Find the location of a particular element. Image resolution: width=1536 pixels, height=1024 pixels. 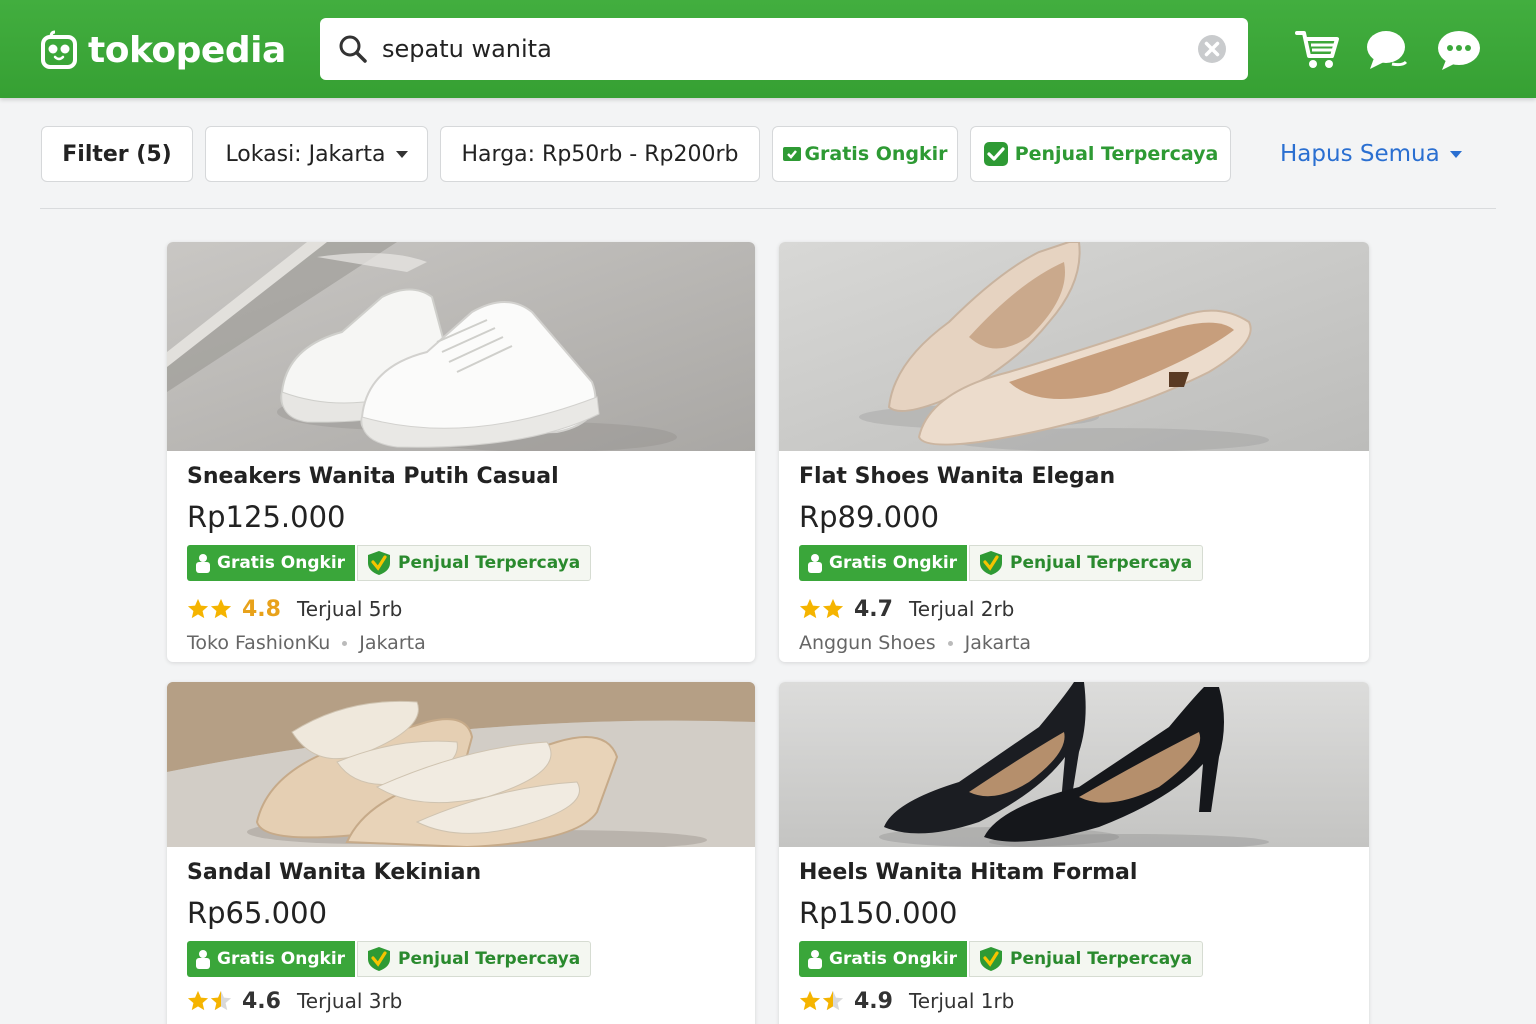

product-title: Sneakers Wanita Putih Casual is located at coordinates (373, 476).